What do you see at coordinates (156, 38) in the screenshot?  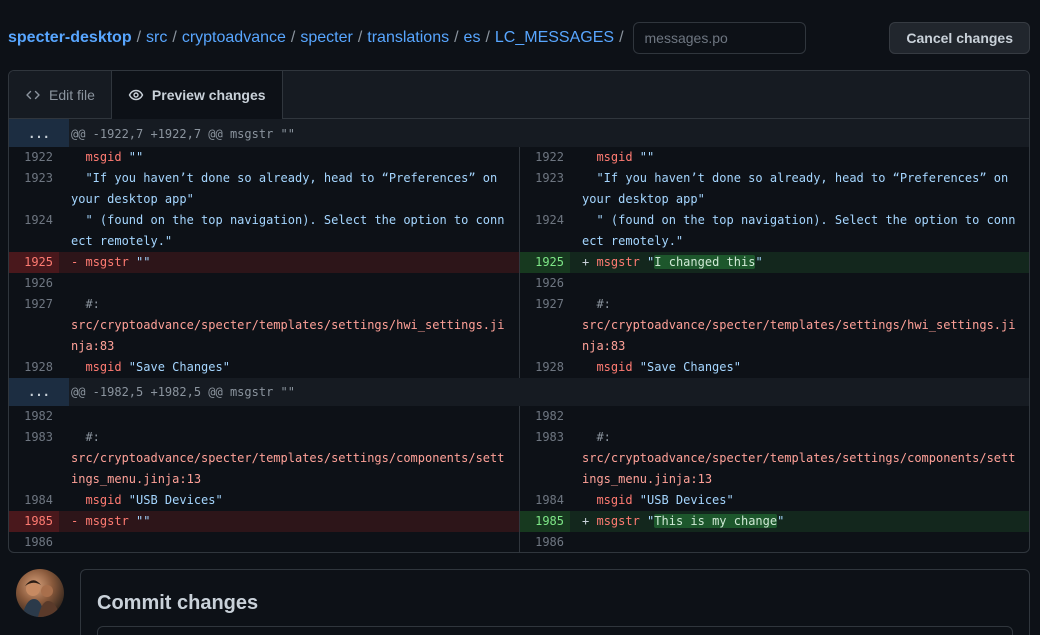 I see `breadcrumb-src-link: src` at bounding box center [156, 38].